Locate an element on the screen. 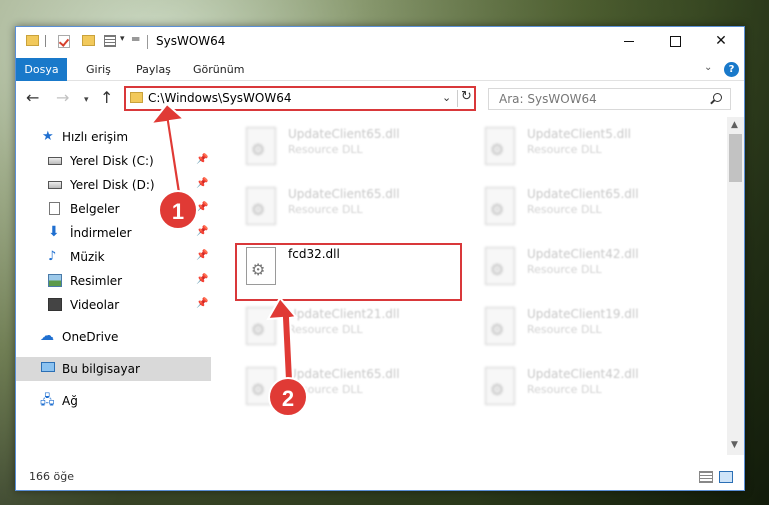 This screenshot has width=769, height=505. item-count: 166 öğe is located at coordinates (51, 476).